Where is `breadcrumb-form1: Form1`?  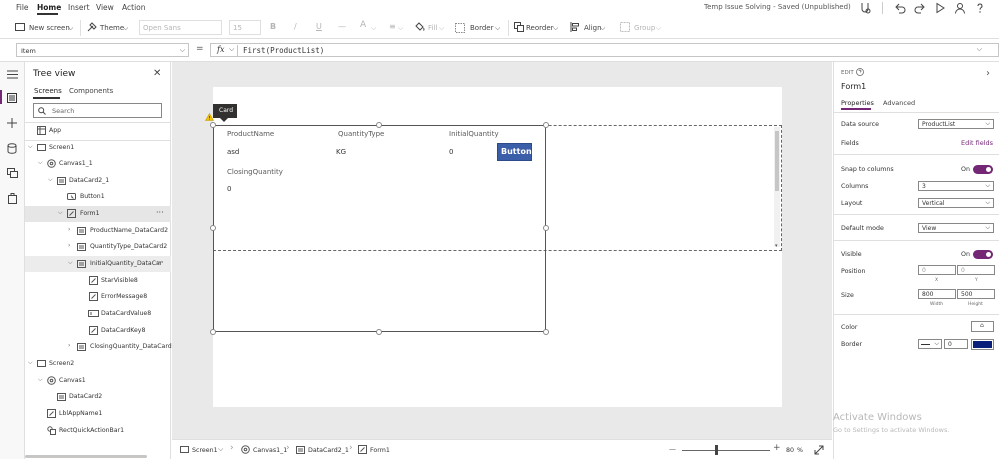 breadcrumb-form1: Form1 is located at coordinates (380, 450).